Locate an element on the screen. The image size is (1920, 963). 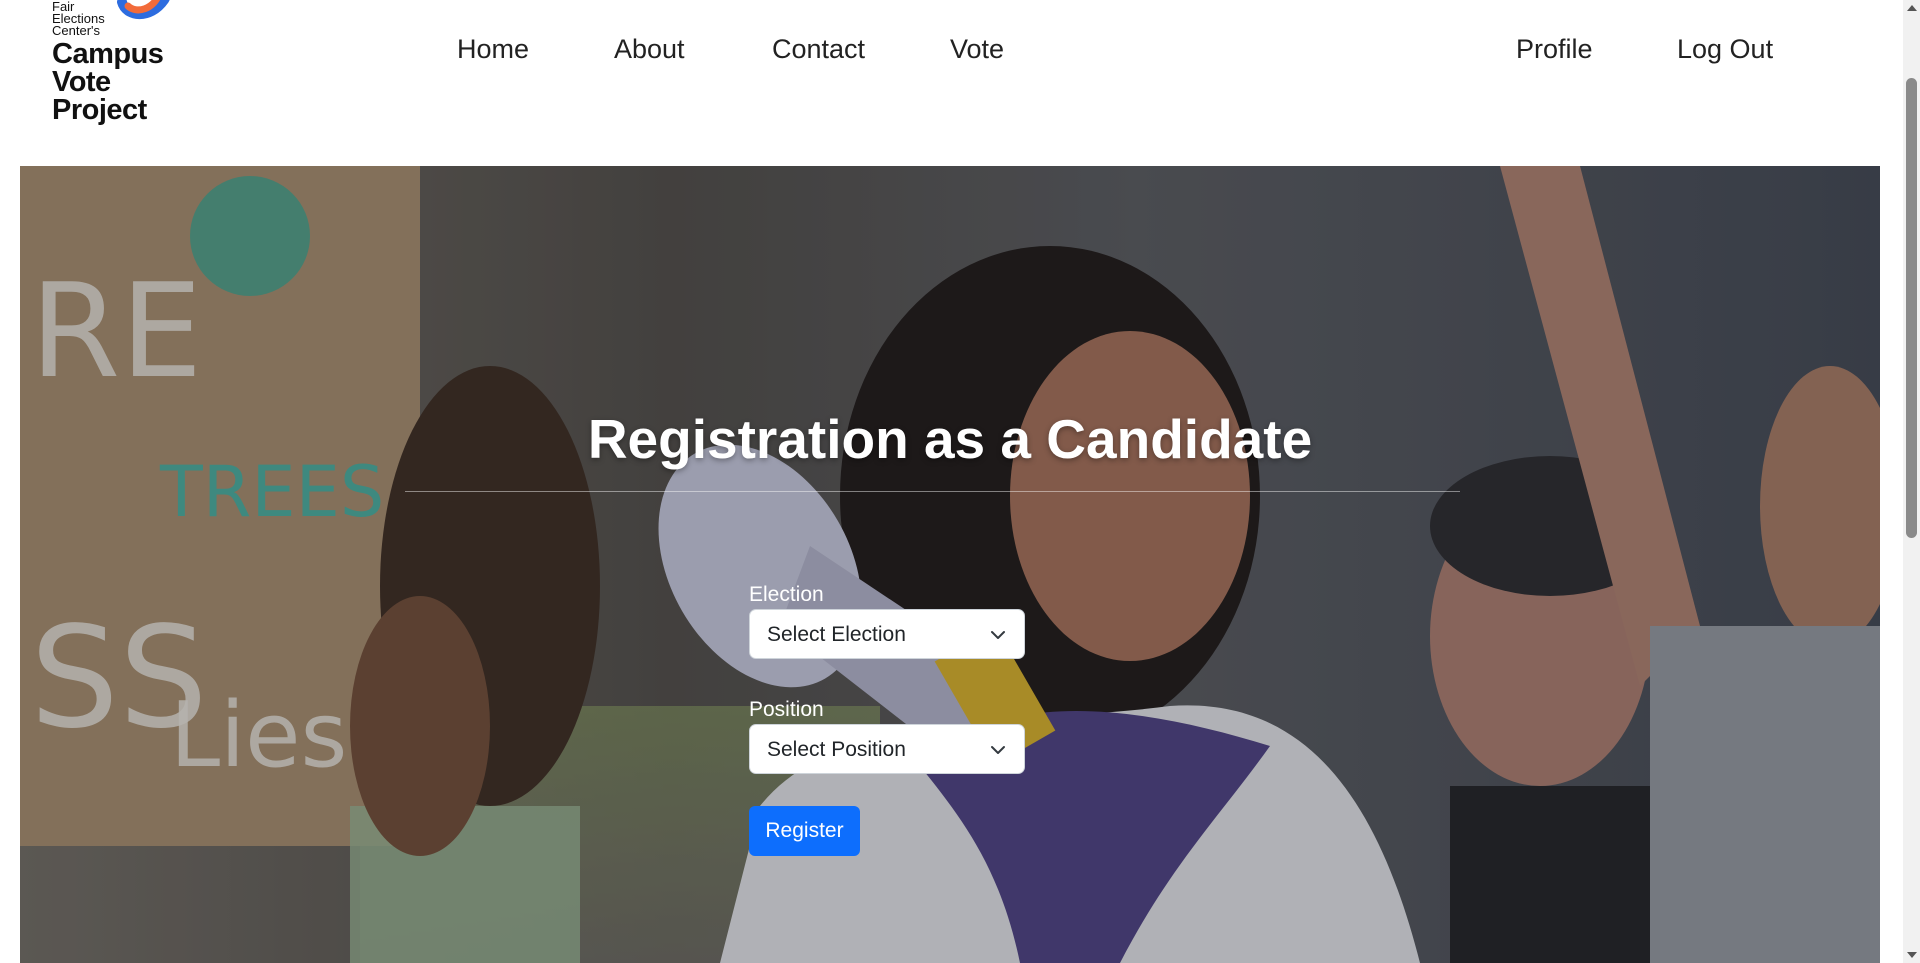
register-button: Register is located at coordinates (804, 831).